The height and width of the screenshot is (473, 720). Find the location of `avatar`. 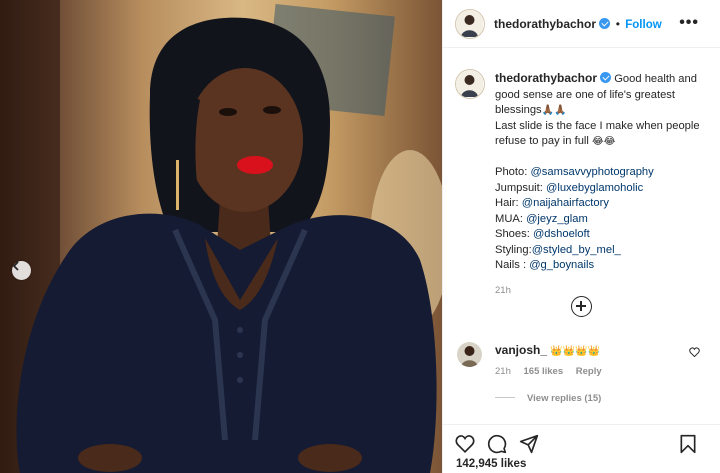

avatar is located at coordinates (470, 24).